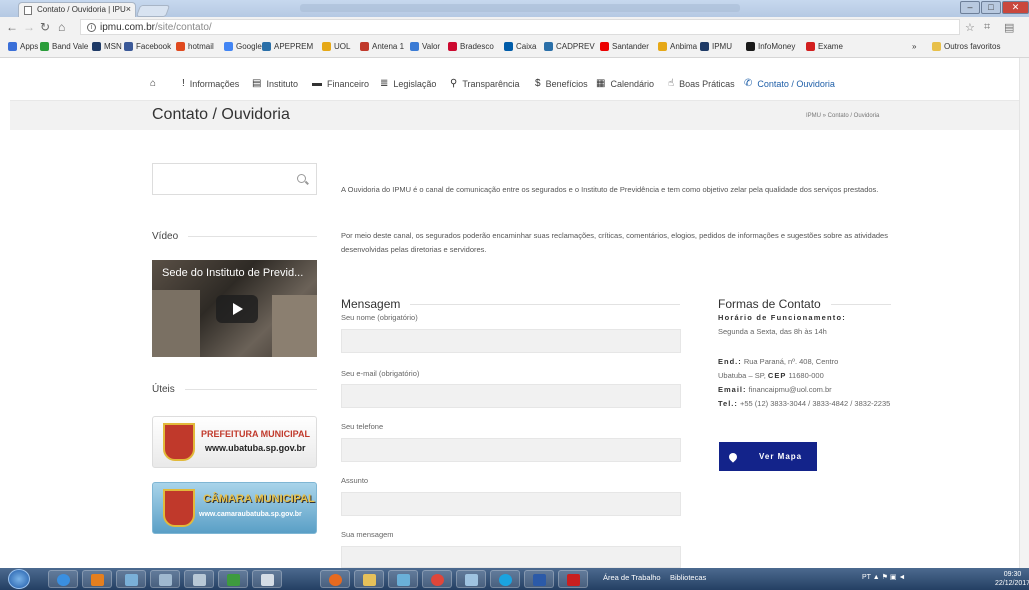  I want to click on uteis-heading-label: Úteis, so click(163, 389).